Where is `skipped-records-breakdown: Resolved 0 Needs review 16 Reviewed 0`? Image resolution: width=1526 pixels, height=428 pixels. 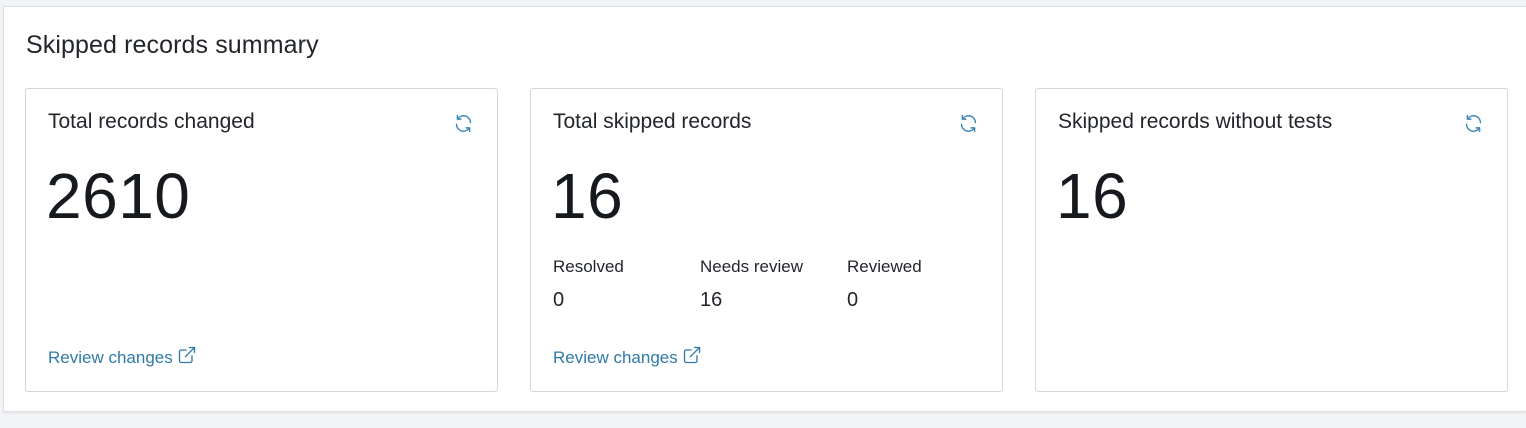
skipped-records-breakdown: Resolved 0 Needs review 16 Reviewed 0 is located at coordinates (773, 284).